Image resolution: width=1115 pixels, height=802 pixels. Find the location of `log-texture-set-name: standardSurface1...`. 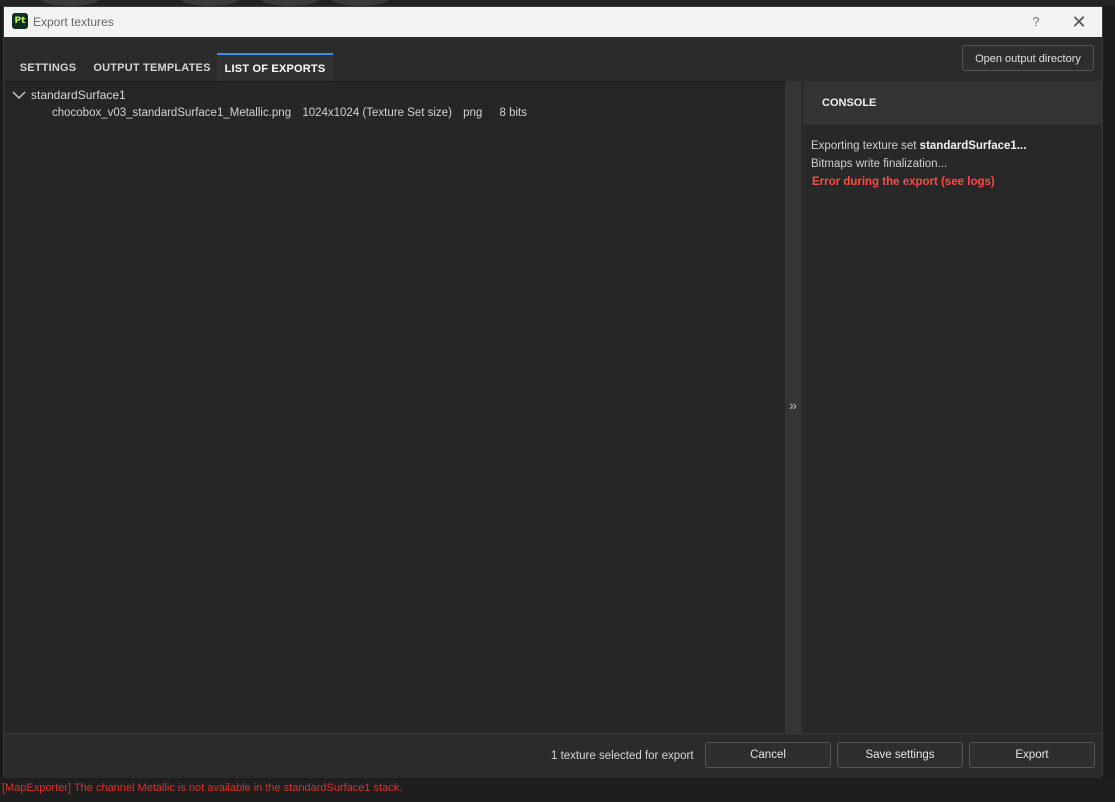

log-texture-set-name: standardSurface1... is located at coordinates (973, 146).